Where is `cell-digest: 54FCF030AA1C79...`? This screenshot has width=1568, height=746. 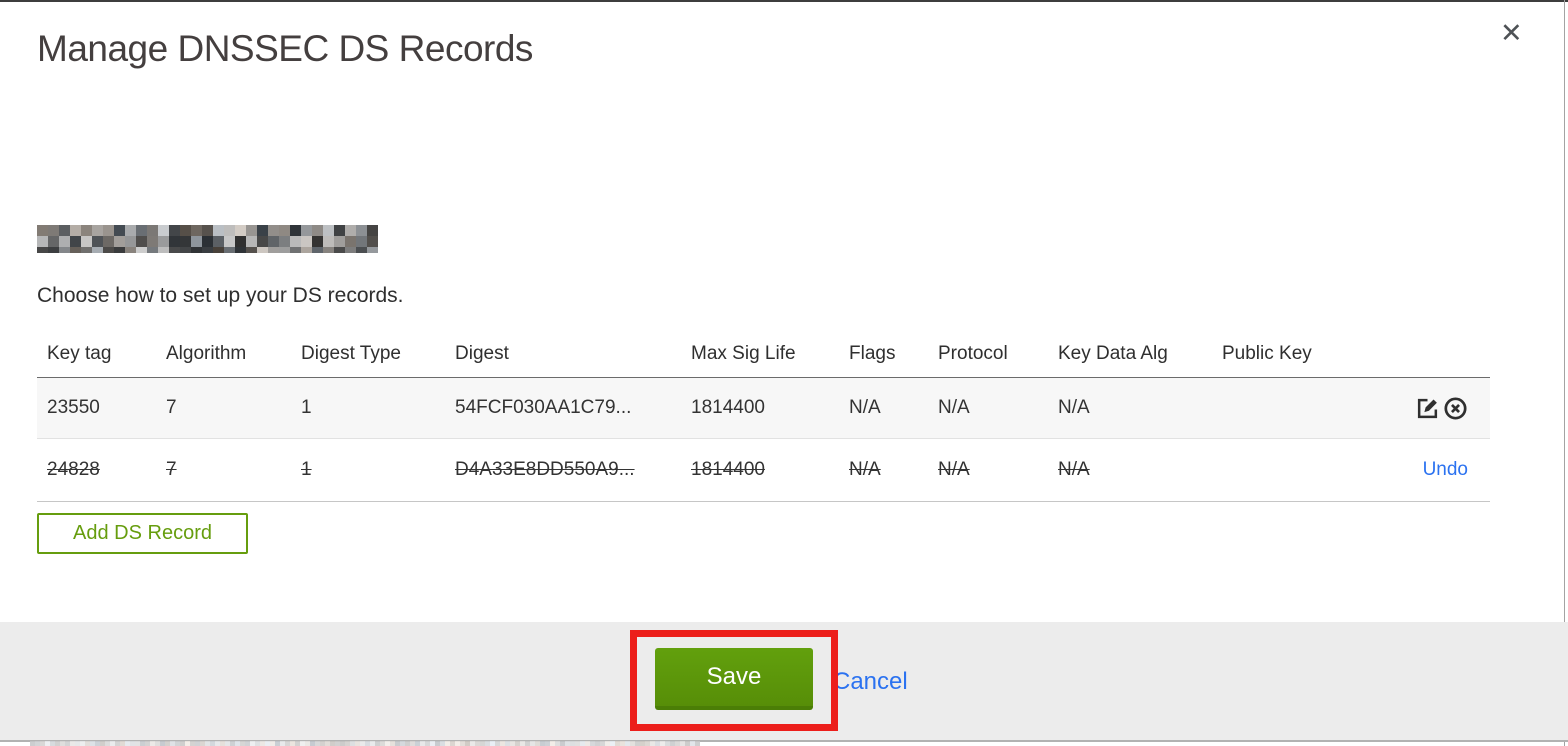 cell-digest: 54FCF030AA1C79... is located at coordinates (543, 407).